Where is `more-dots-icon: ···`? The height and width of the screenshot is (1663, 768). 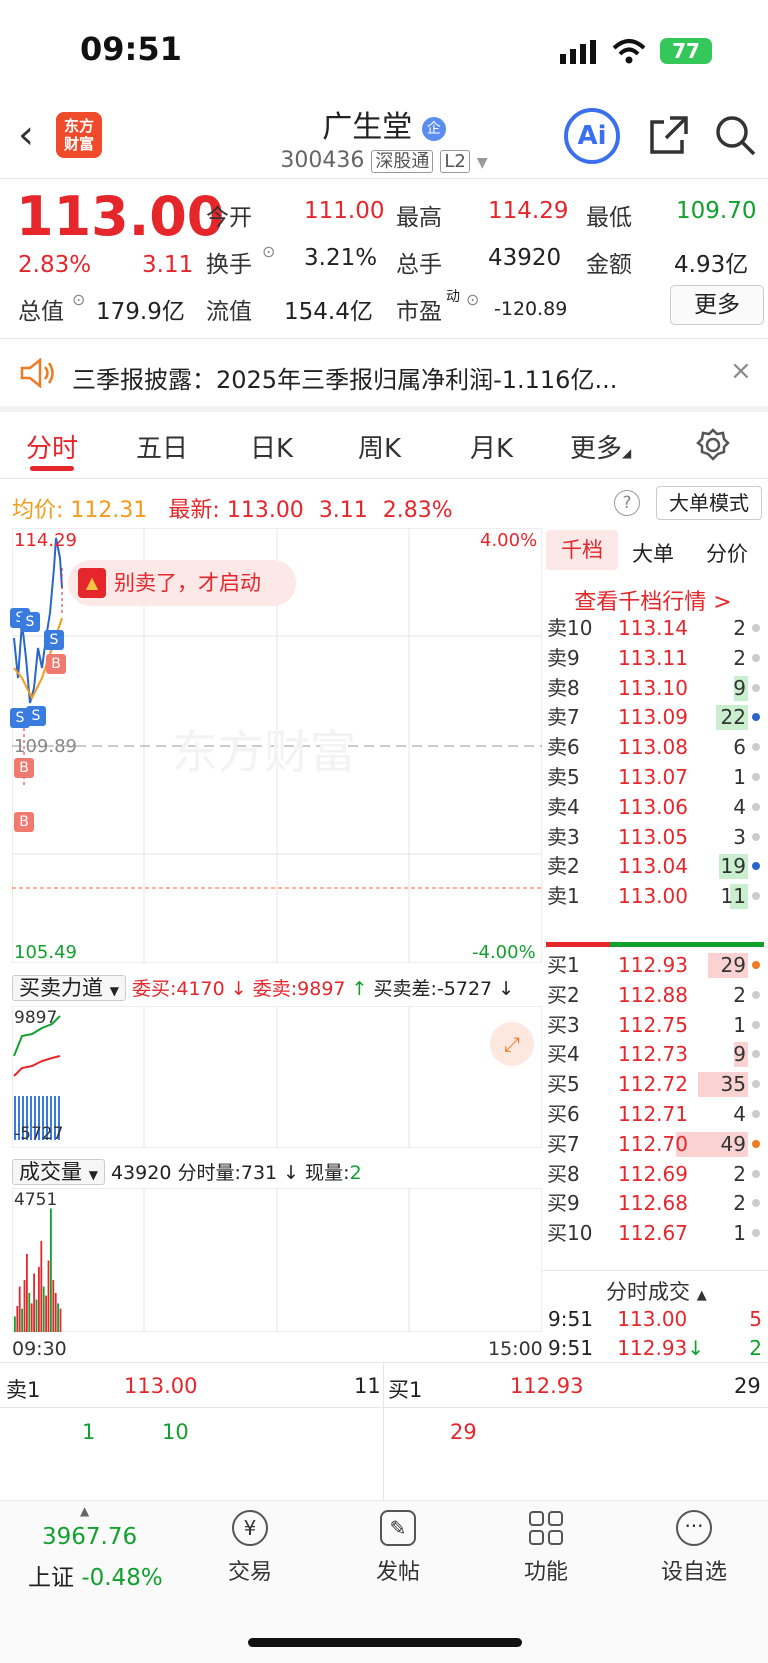 more-dots-icon: ··· is located at coordinates (694, 1528).